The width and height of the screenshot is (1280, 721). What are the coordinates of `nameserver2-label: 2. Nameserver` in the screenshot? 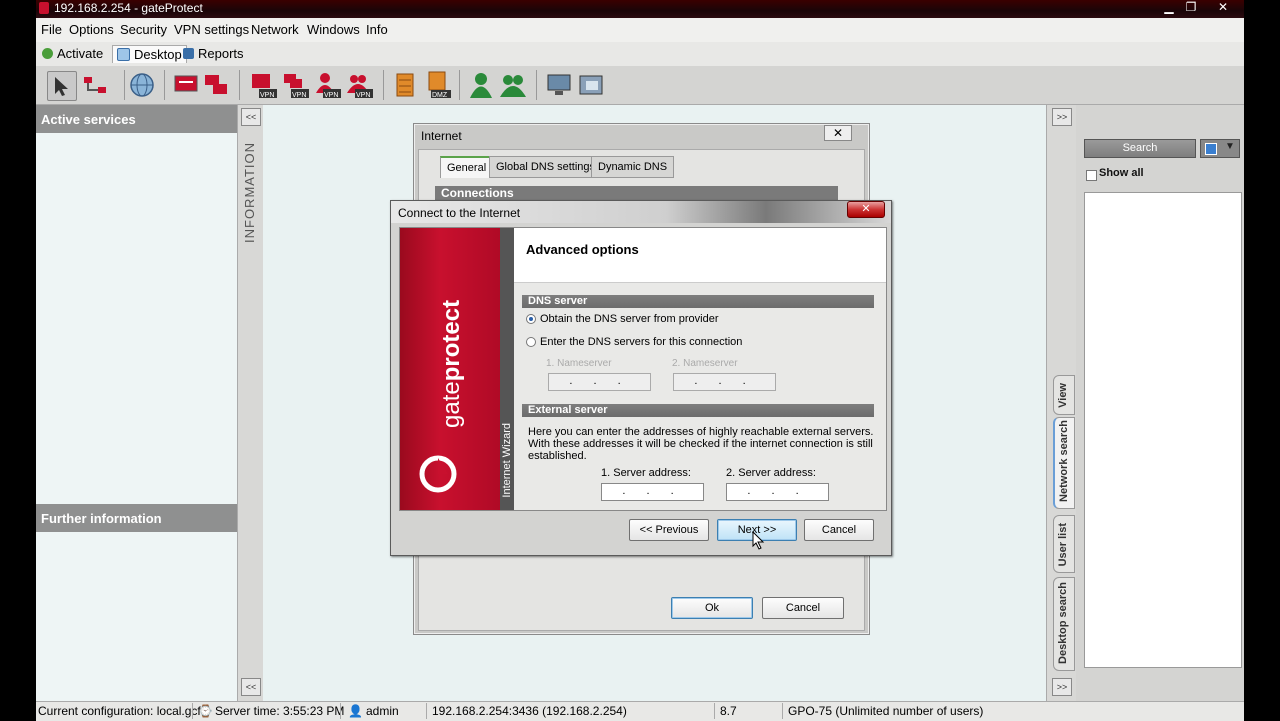 It's located at (705, 363).